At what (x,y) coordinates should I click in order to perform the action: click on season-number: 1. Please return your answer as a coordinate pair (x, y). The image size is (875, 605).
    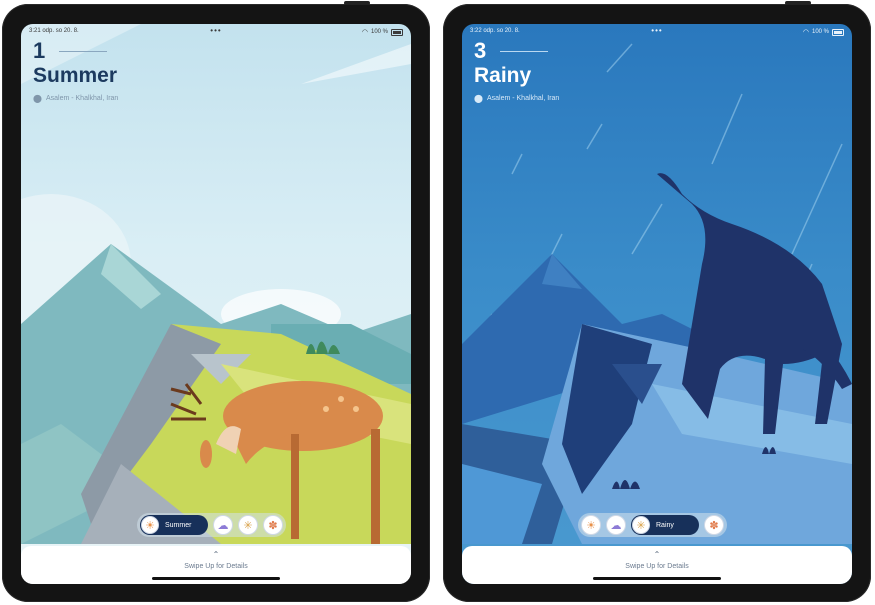
    Looking at the image, I should click on (39, 50).